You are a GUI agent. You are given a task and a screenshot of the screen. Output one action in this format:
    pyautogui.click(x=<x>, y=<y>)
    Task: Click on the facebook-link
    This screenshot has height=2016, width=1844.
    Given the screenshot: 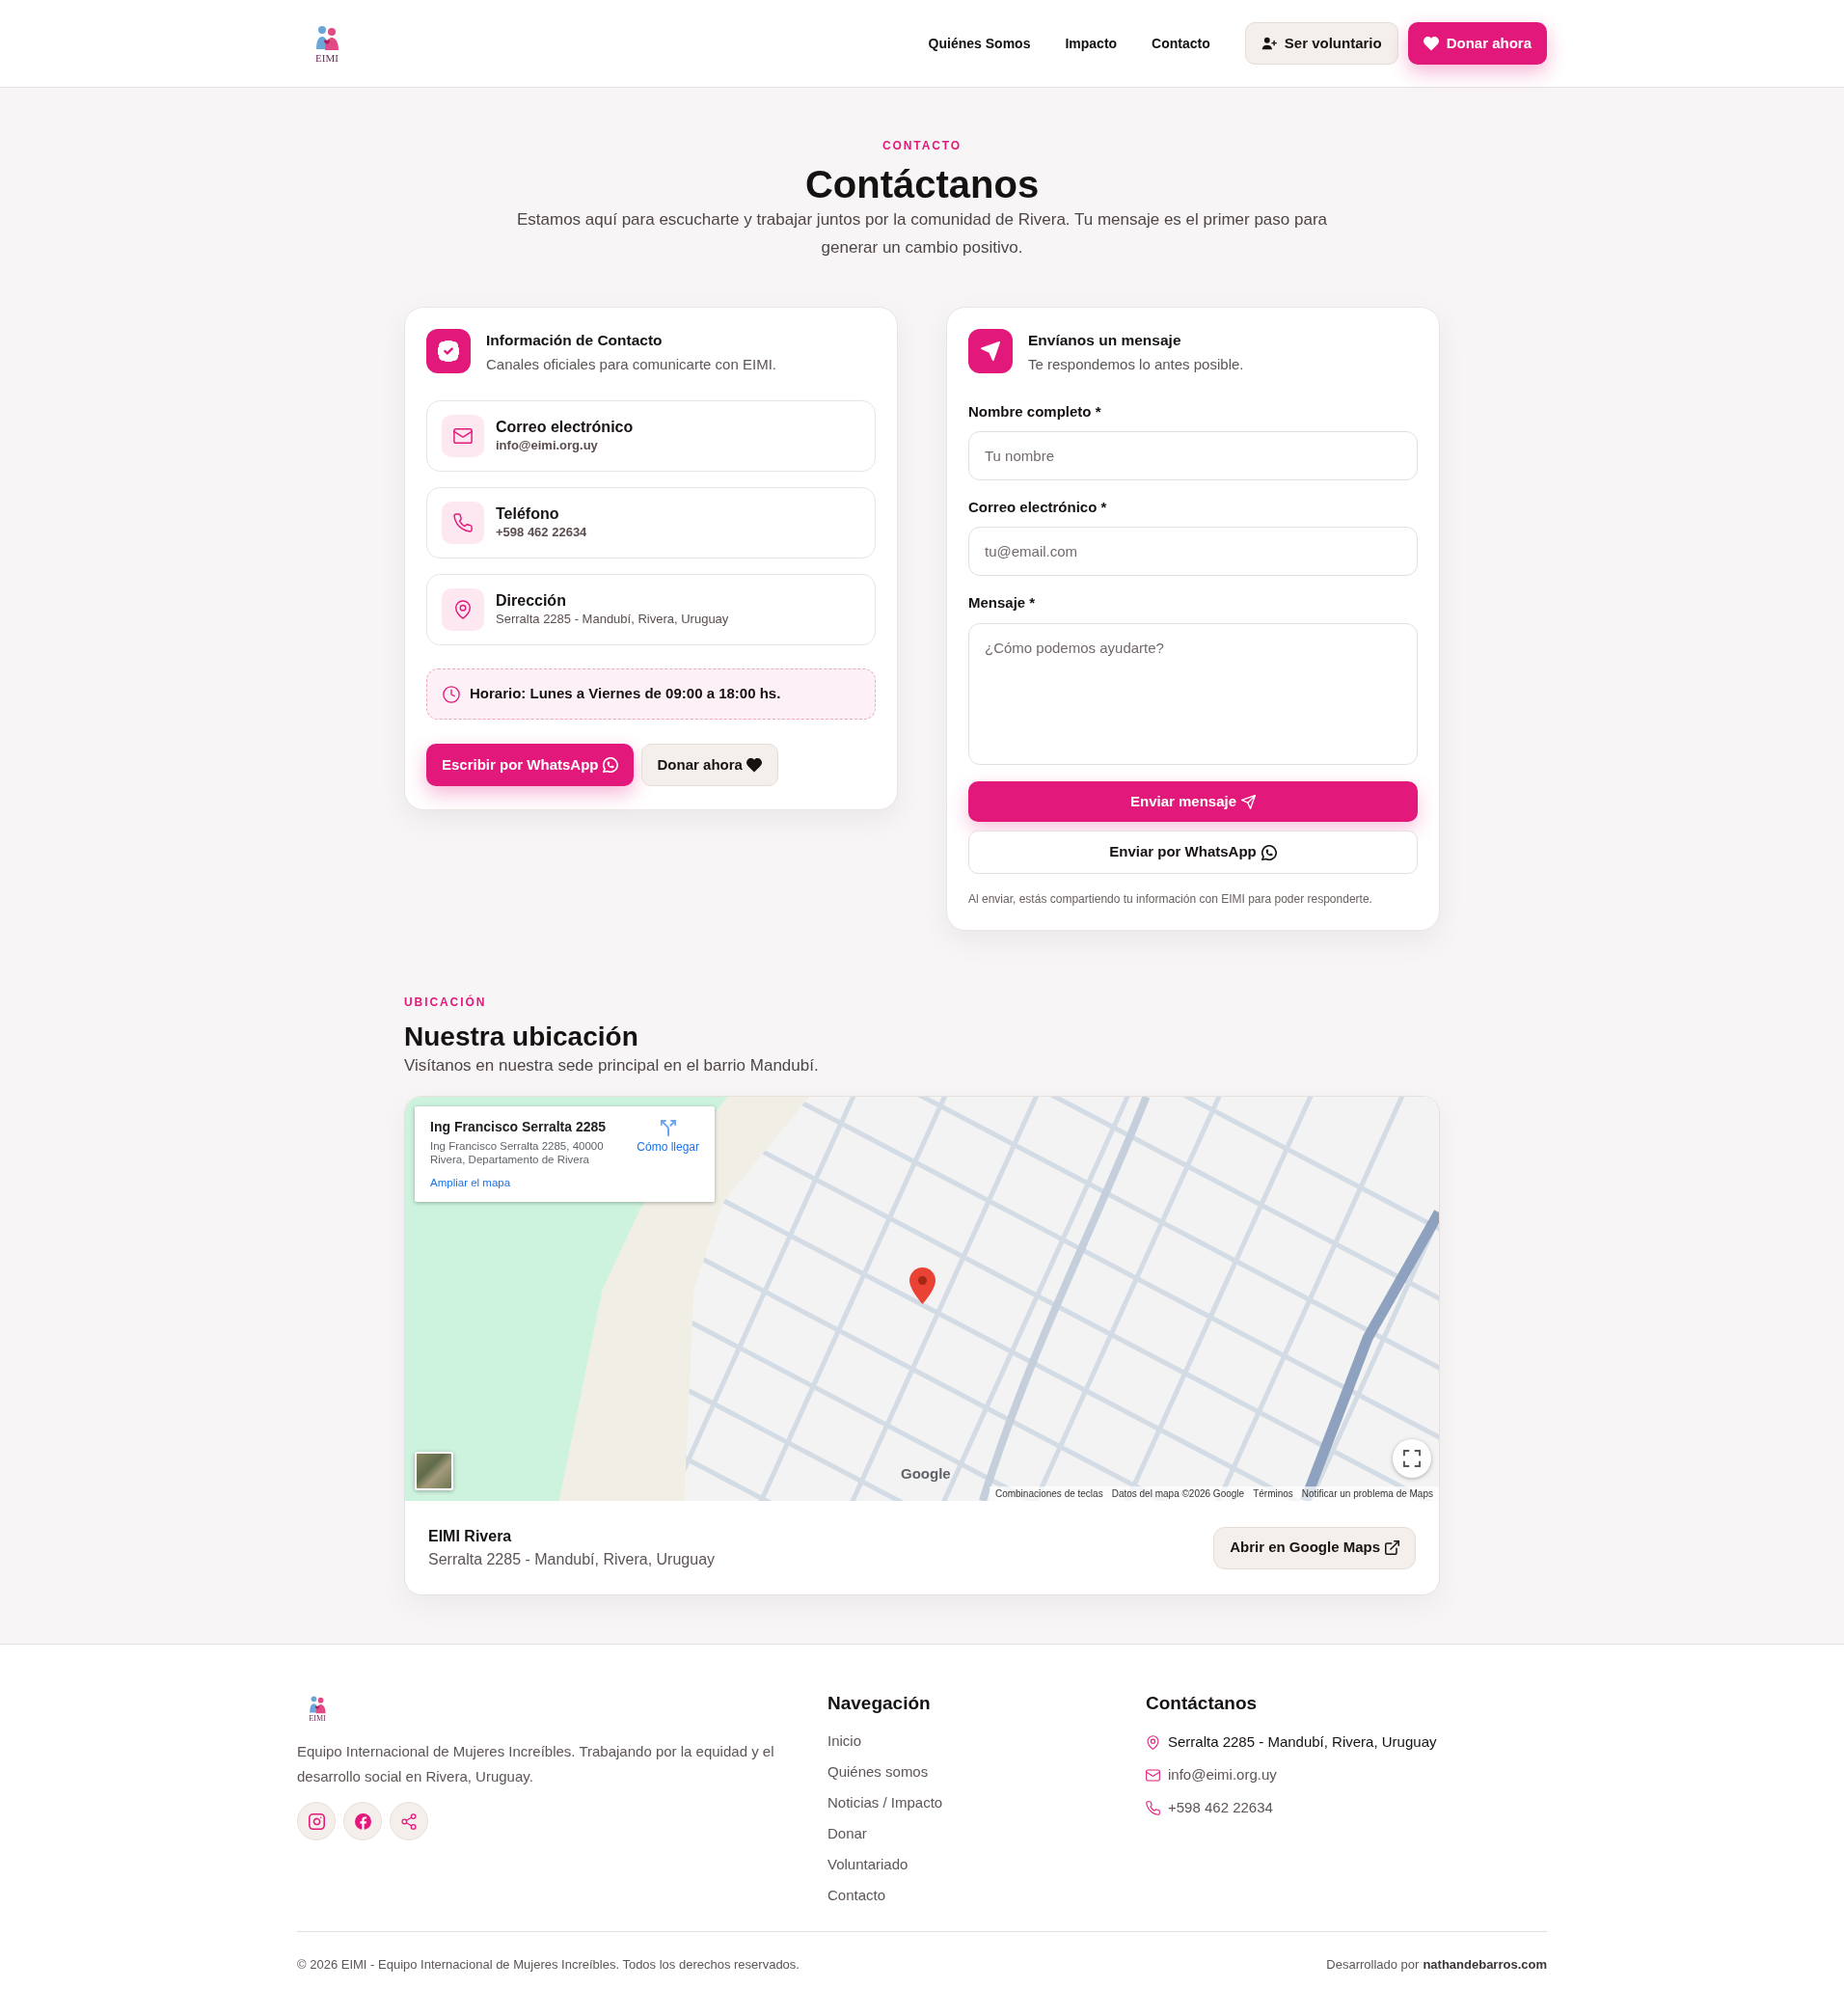 What is the action you would take?
    pyautogui.click(x=362, y=1821)
    